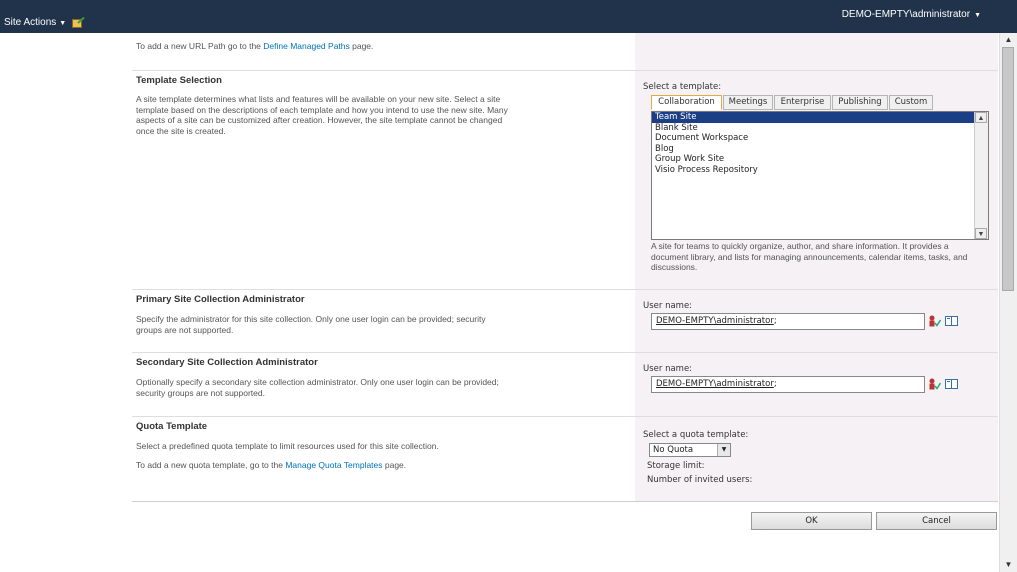 Image resolution: width=1017 pixels, height=572 pixels. What do you see at coordinates (811, 521) in the screenshot?
I see `ok-button: OK` at bounding box center [811, 521].